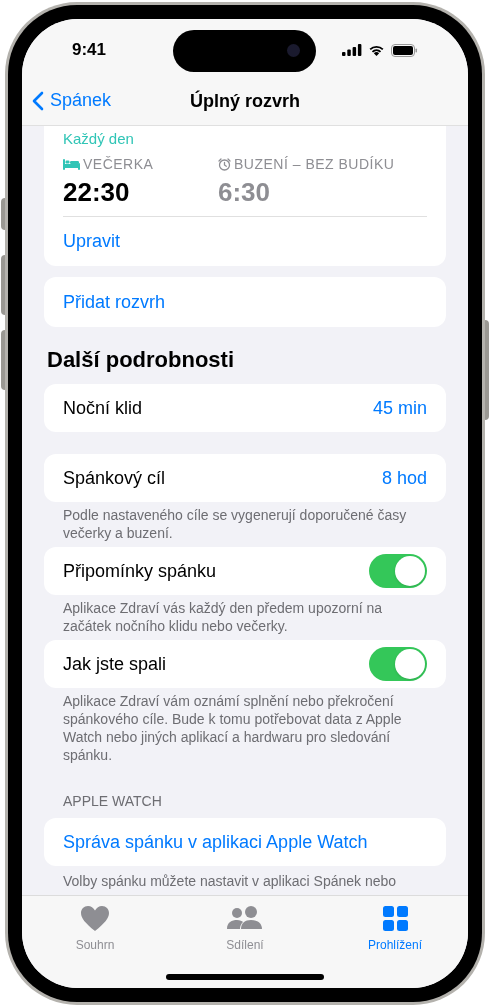  Describe the element at coordinates (103, 408) in the screenshot. I see `row-label: Noční klid` at that location.